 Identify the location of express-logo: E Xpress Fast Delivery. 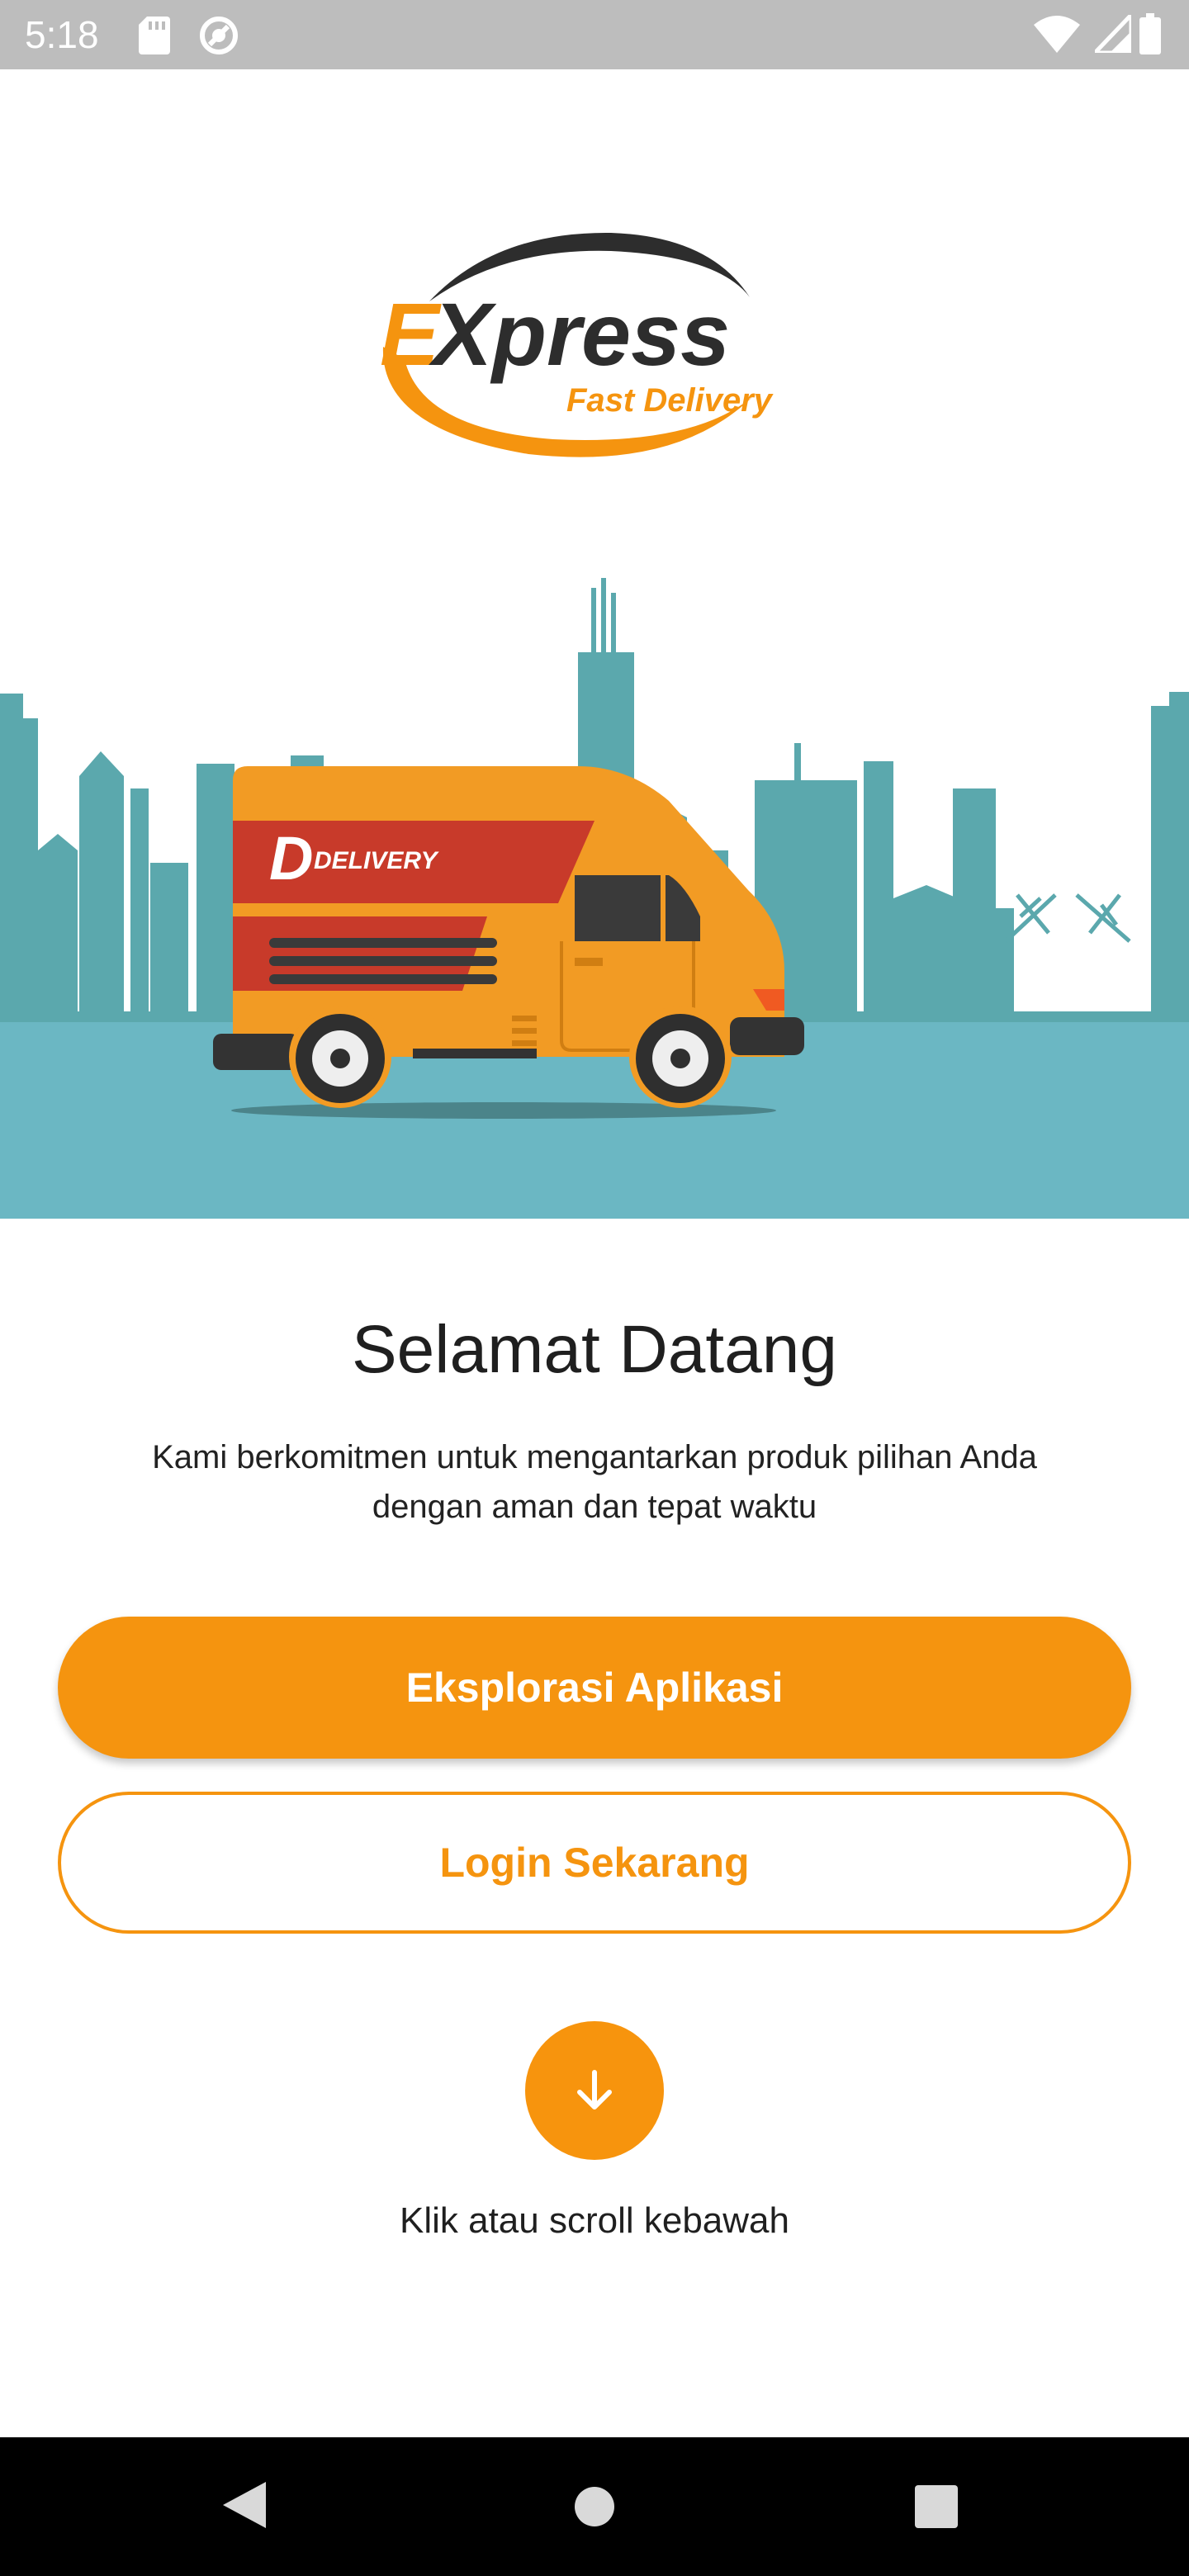
(577, 344).